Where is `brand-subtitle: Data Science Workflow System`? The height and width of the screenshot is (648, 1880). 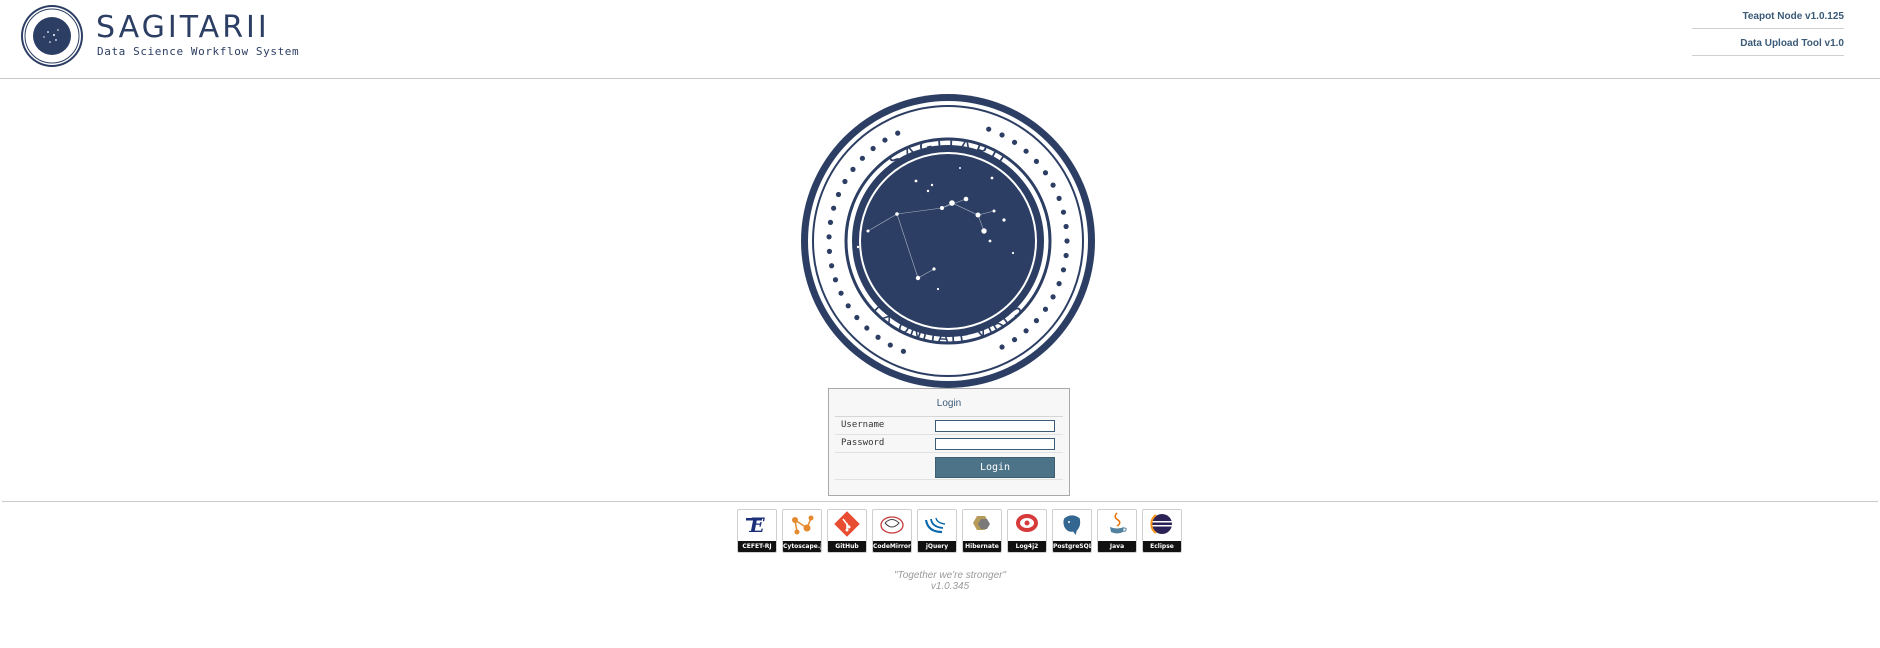 brand-subtitle: Data Science Workflow System is located at coordinates (198, 51).